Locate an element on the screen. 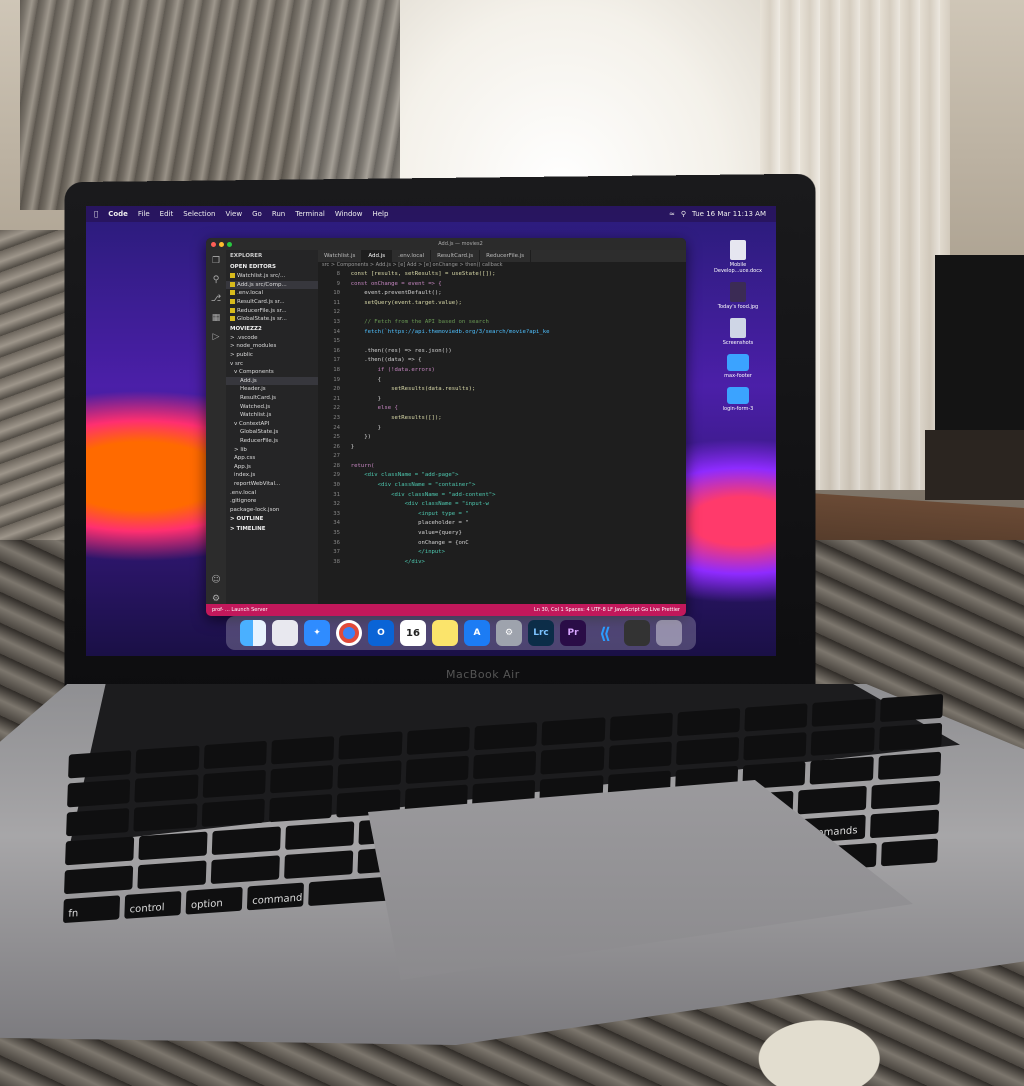 The image size is (1024, 1086). finder-icon is located at coordinates (253, 633).